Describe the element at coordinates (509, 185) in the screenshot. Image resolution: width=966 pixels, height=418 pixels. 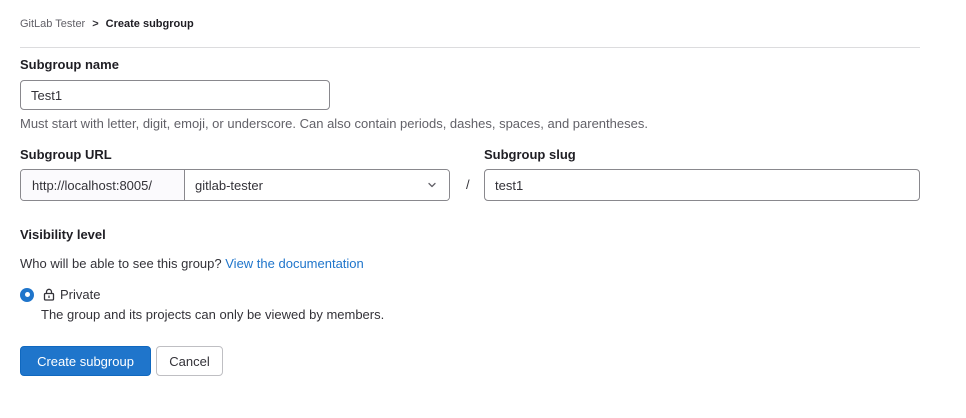
I see `subgroup-slug-value: test1` at that location.